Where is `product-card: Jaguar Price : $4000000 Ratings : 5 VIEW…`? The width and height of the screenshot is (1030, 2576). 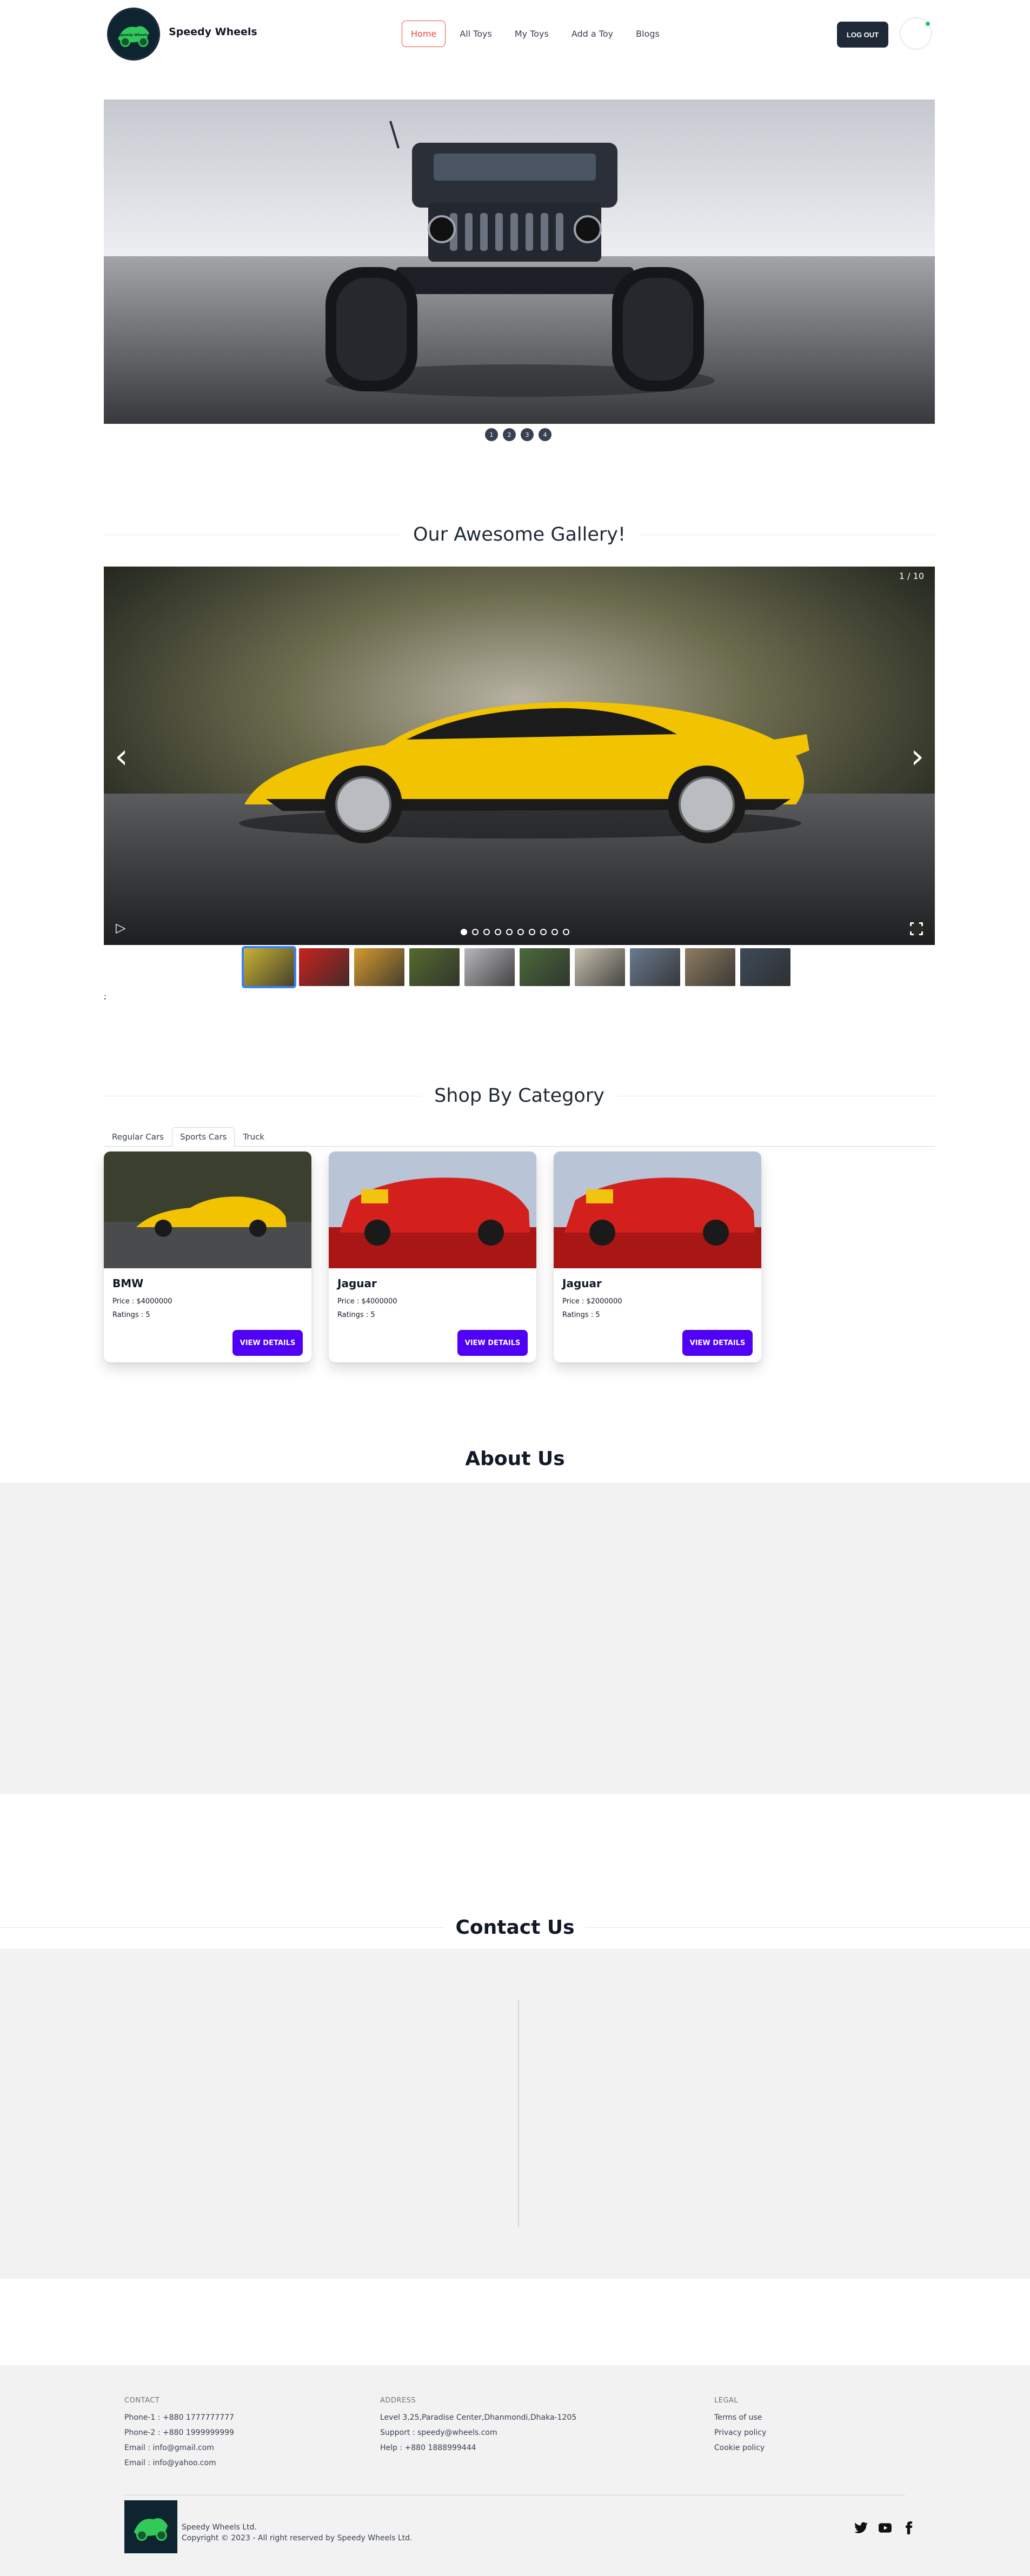 product-card: Jaguar Price : $4000000 Ratings : 5 VIEW… is located at coordinates (432, 1256).